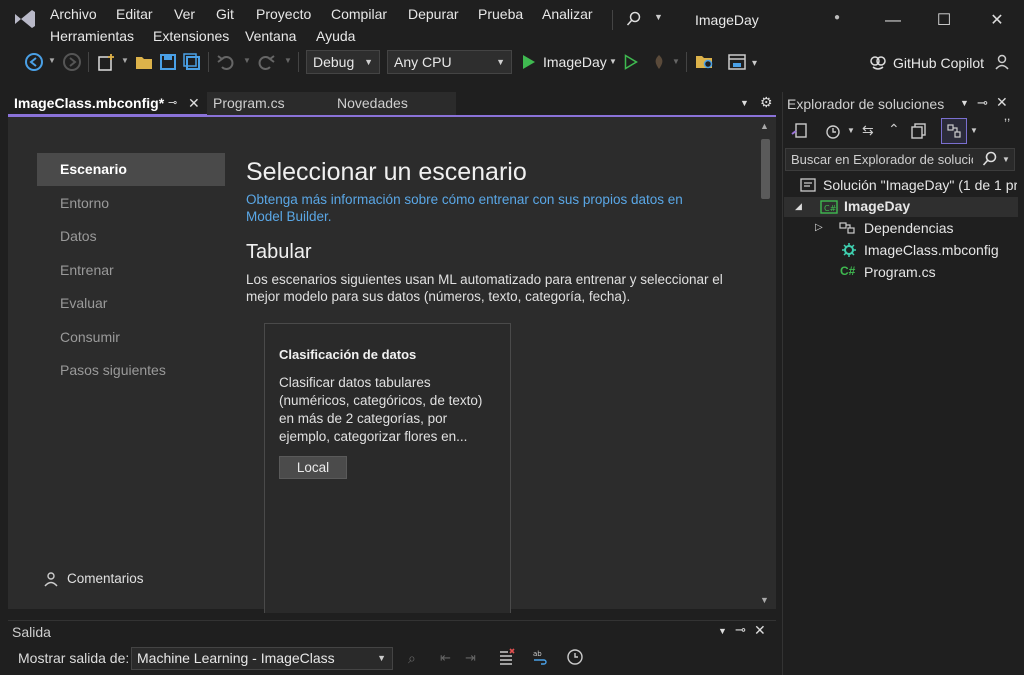  Describe the element at coordinates (909, 228) in the screenshot. I see `tree-dependencies: Dependencias` at that location.